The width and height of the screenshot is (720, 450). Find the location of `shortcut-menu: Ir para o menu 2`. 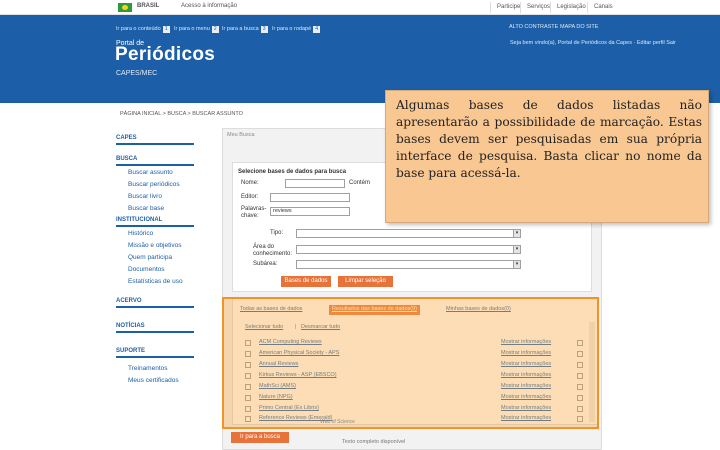

shortcut-menu: Ir para o menu 2 is located at coordinates (196, 29).